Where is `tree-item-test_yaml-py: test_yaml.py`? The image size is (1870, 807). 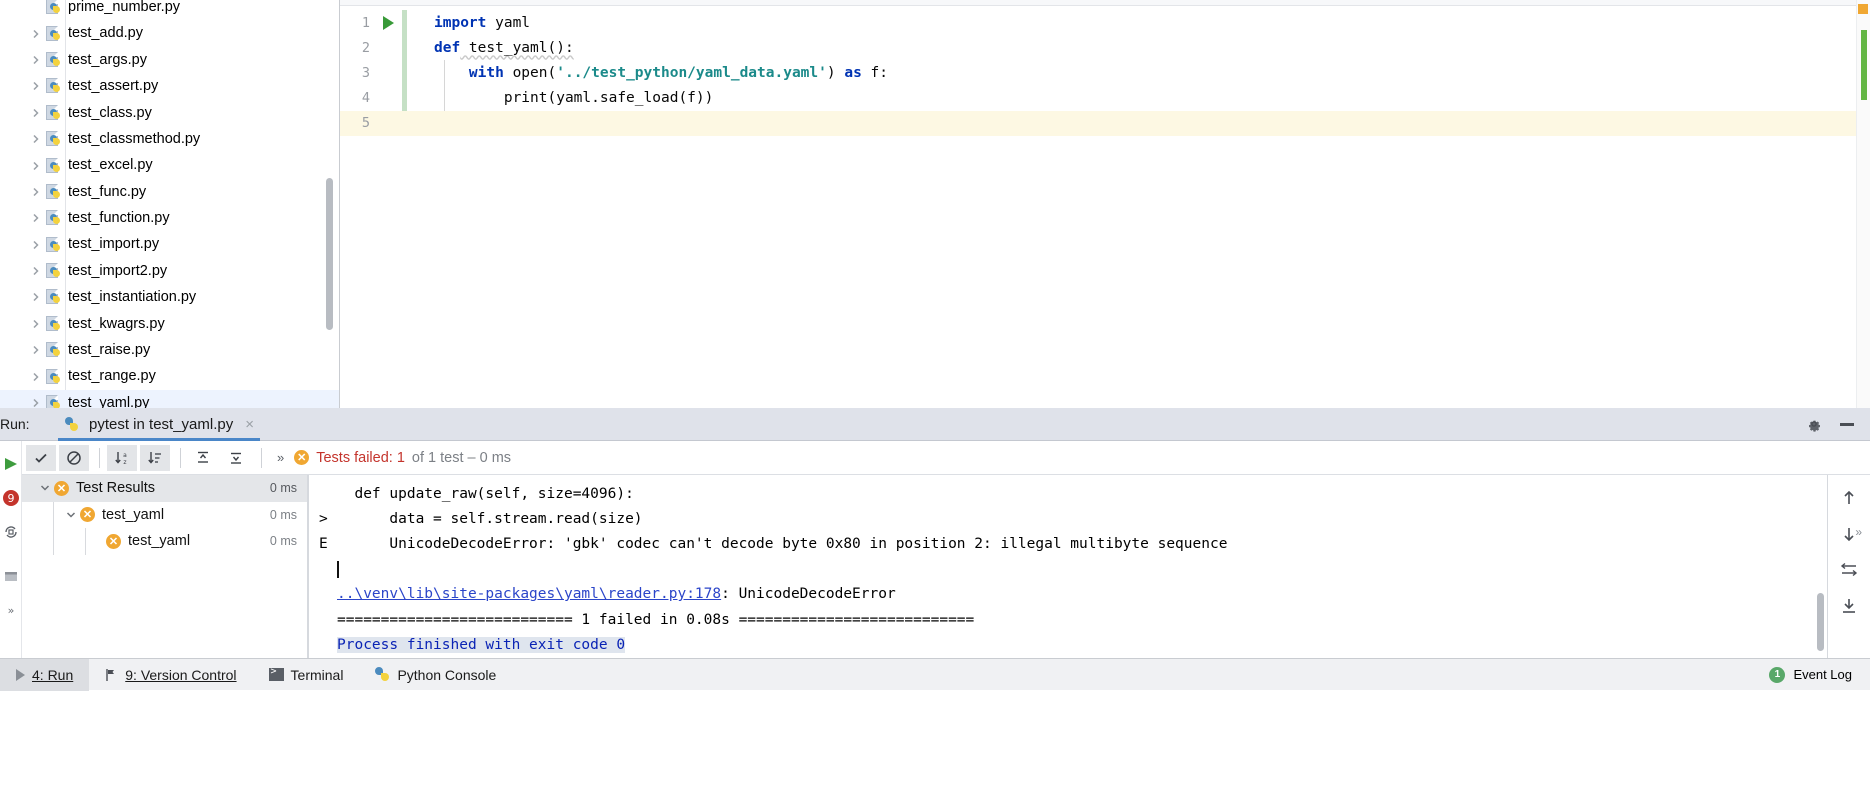 tree-item-test_yaml-py: test_yaml.py is located at coordinates (169, 398).